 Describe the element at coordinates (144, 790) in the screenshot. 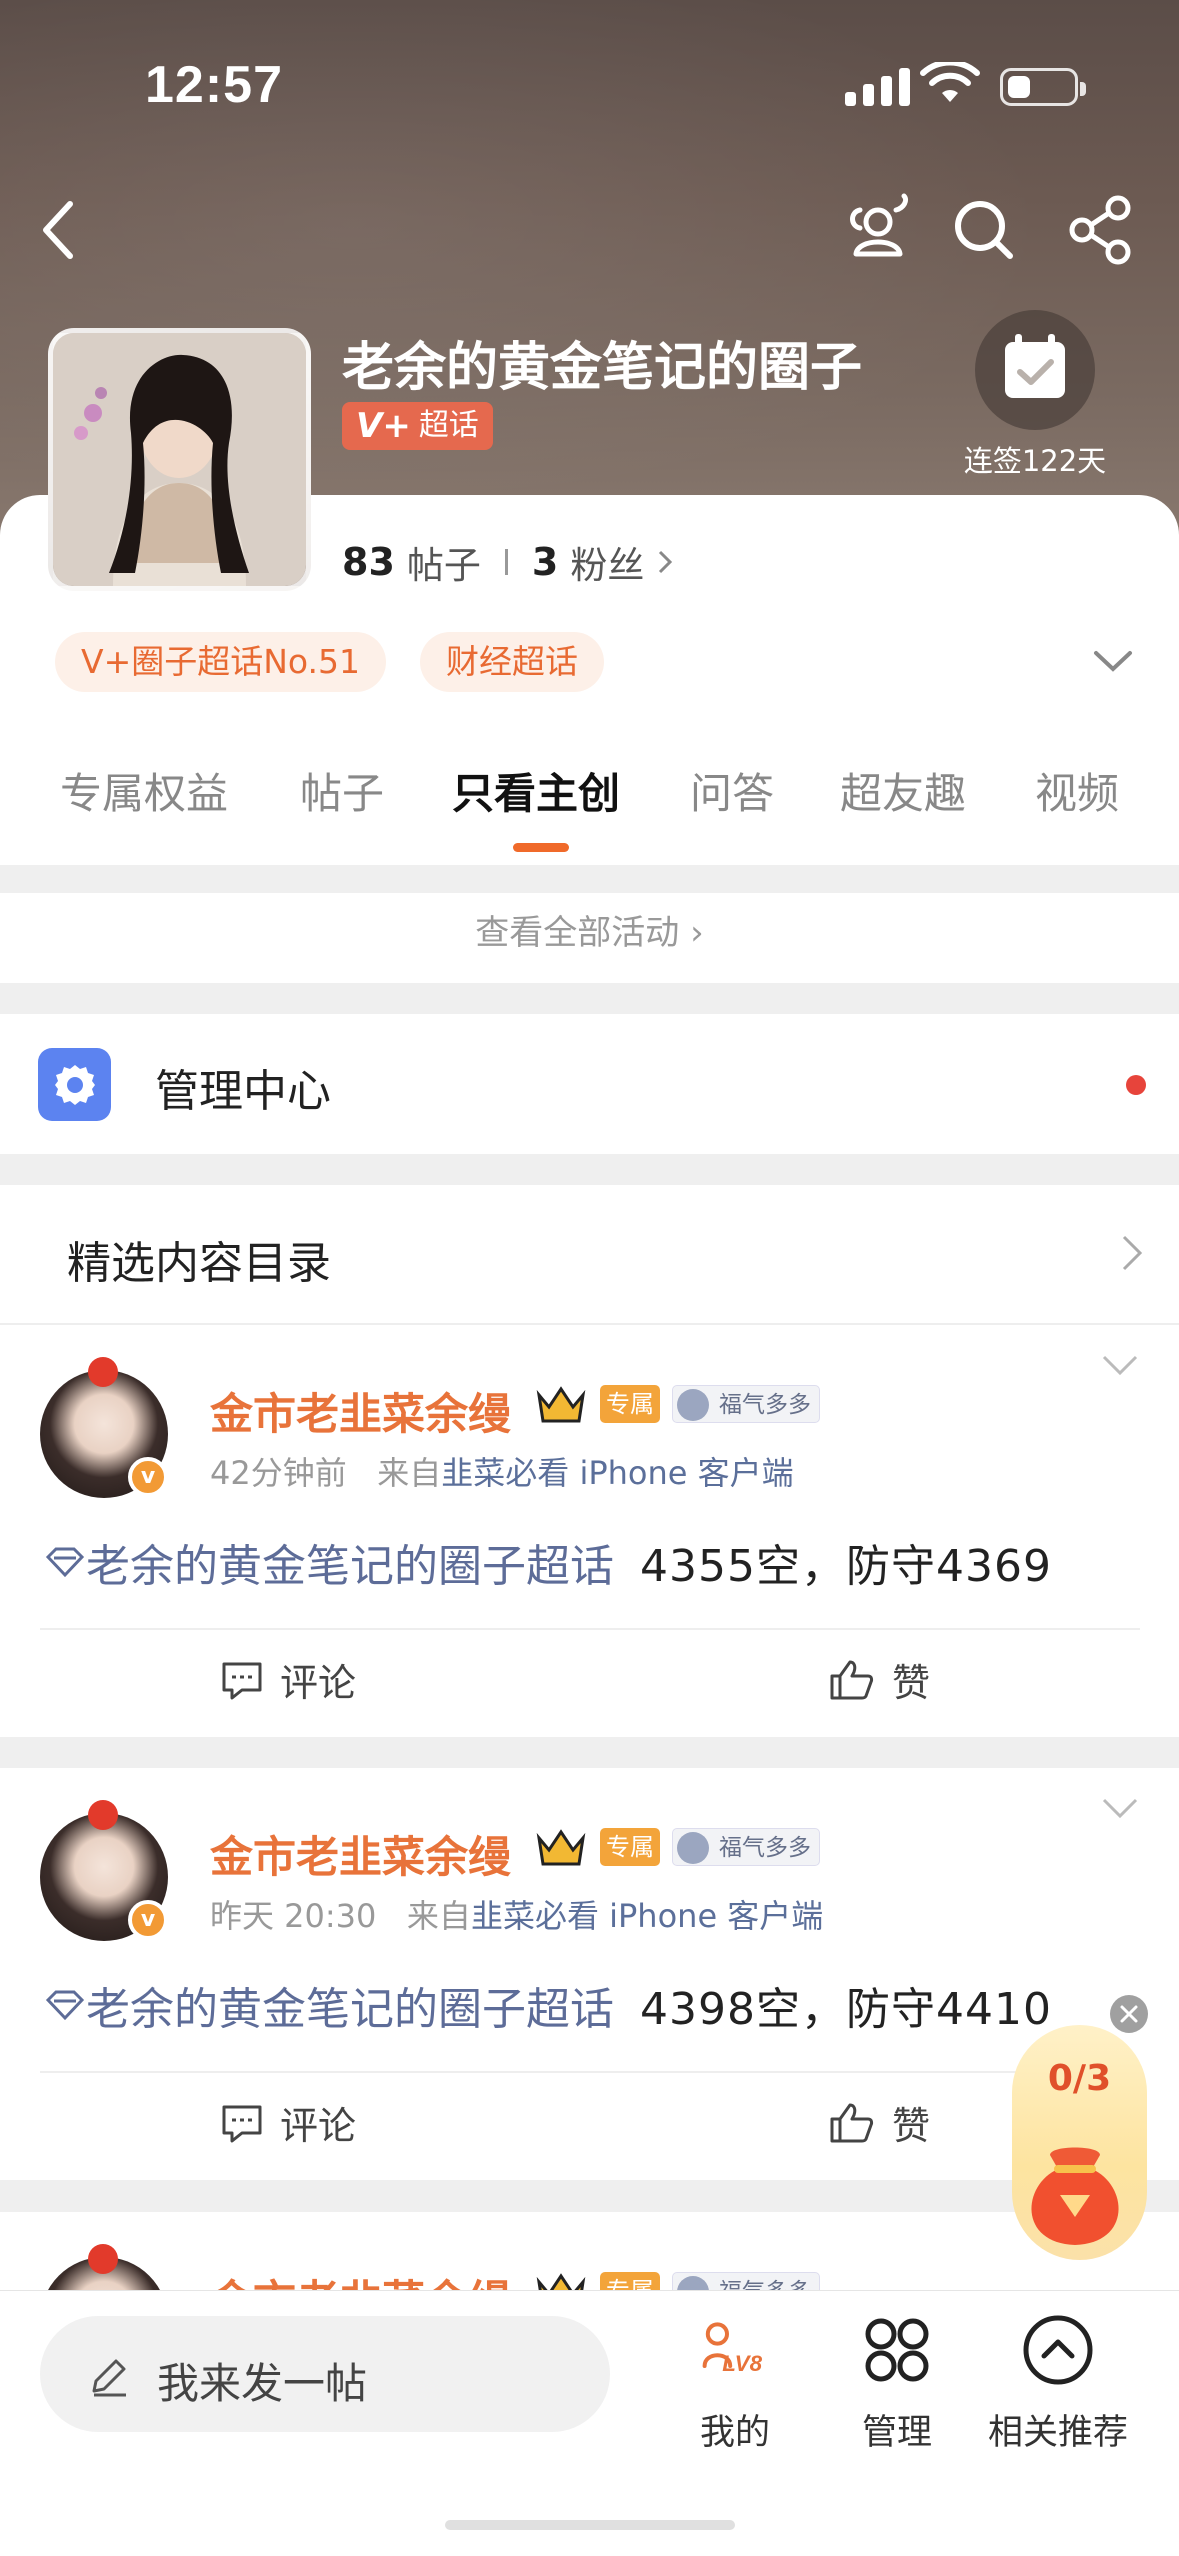

I see `tab-benefits: 专属权益` at that location.